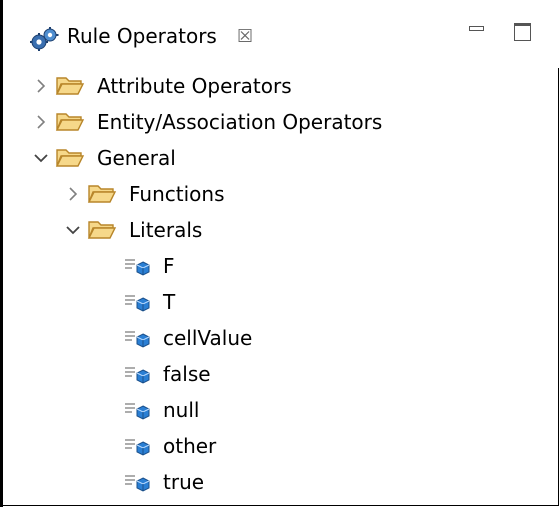 The height and width of the screenshot is (507, 560). I want to click on rule-operators-icon, so click(45, 39).